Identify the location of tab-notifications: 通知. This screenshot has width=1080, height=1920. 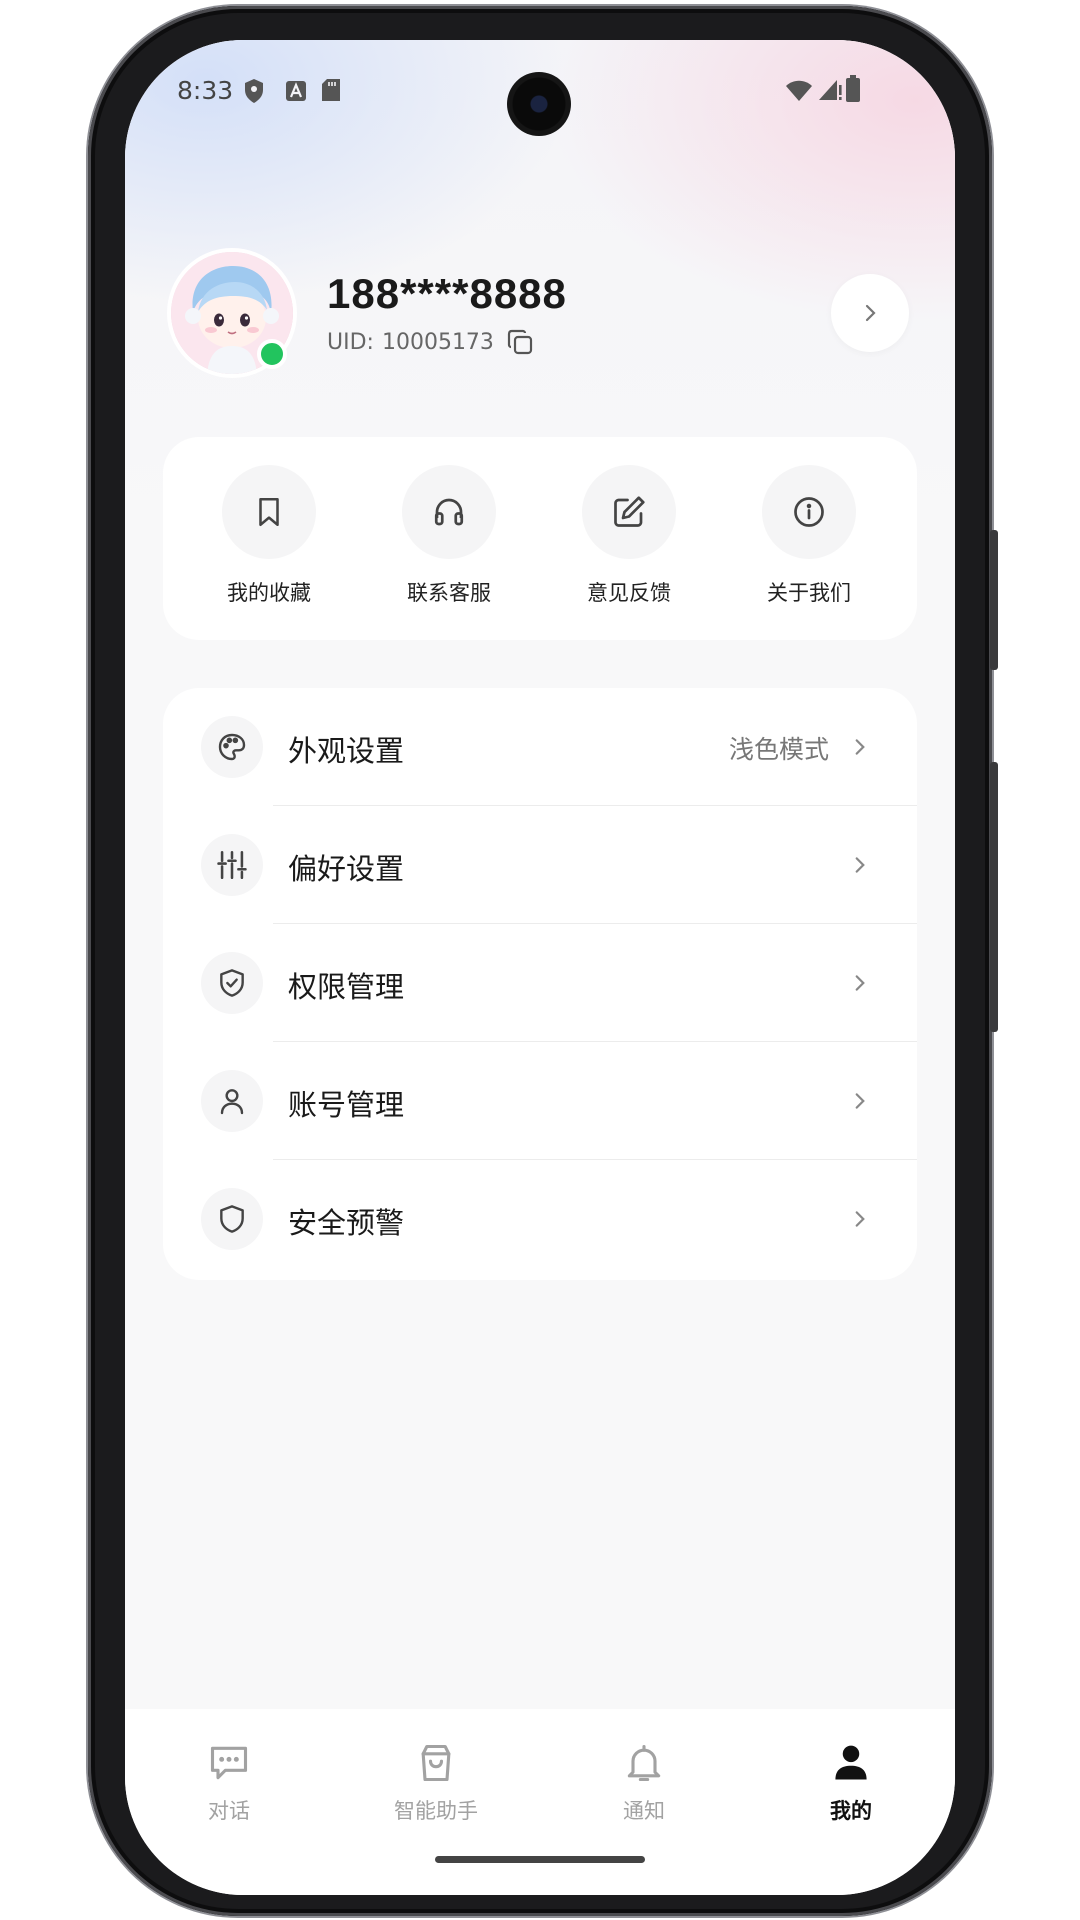
(644, 1782).